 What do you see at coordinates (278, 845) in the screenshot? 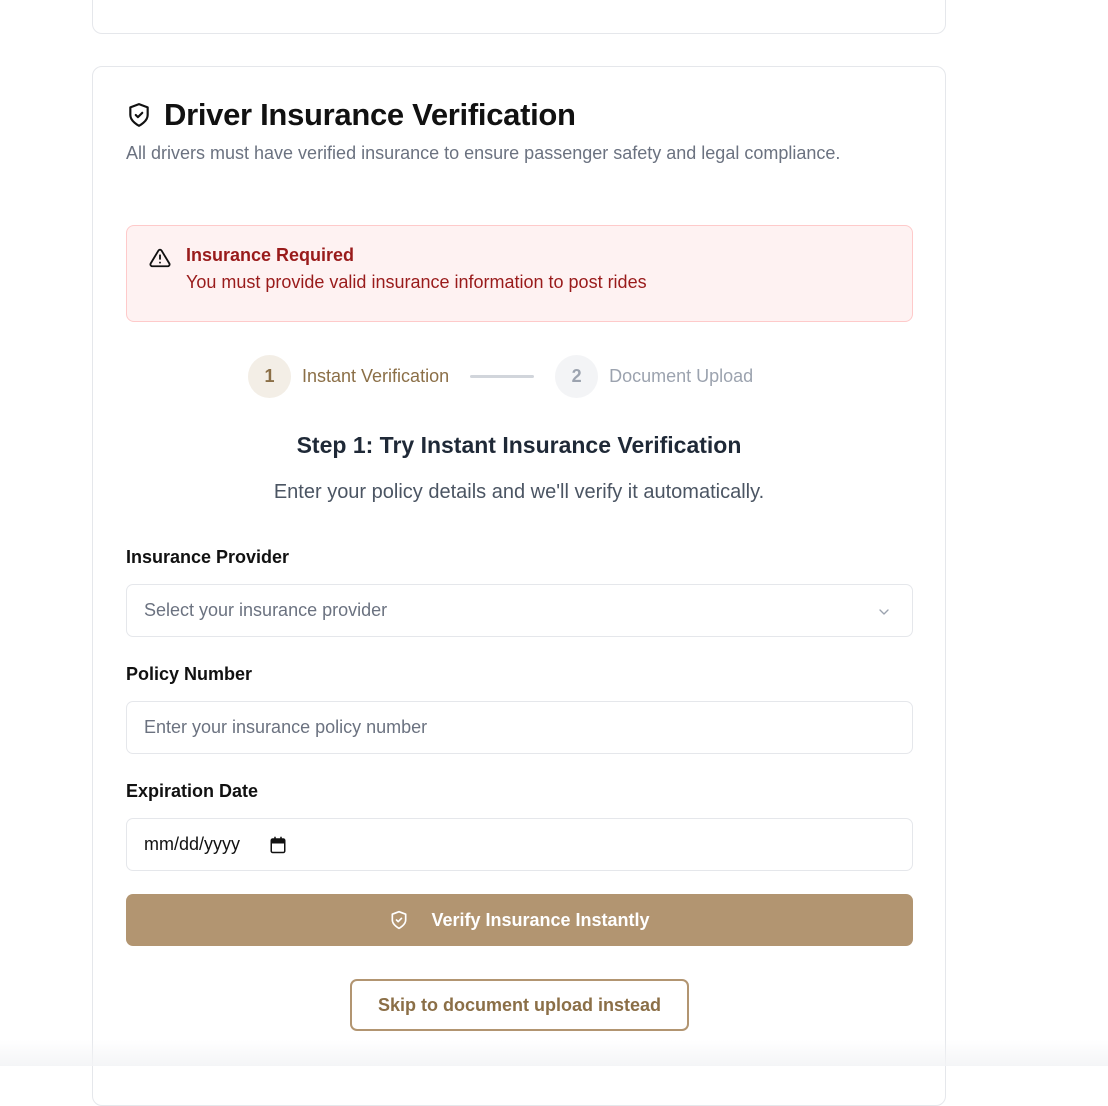
I see `calendar-icon` at bounding box center [278, 845].